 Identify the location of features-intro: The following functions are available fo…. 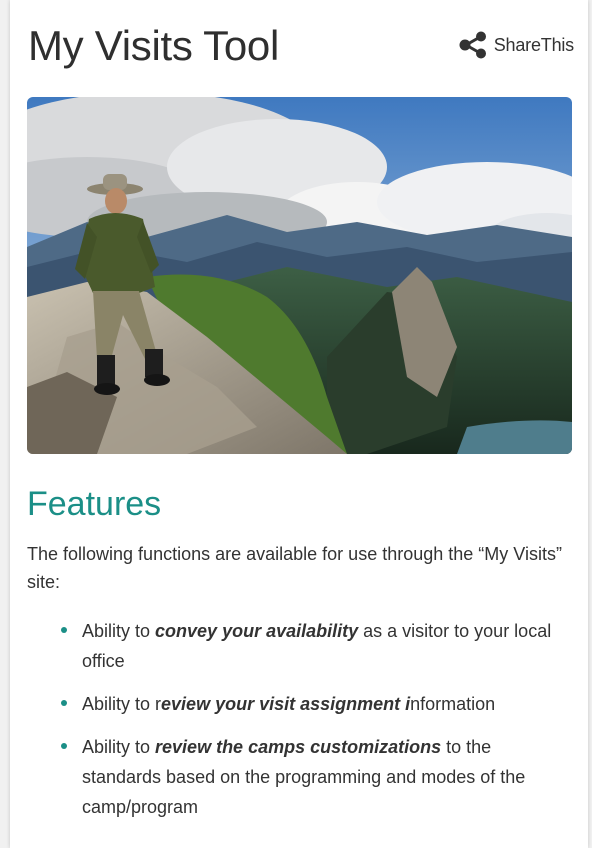
(294, 568).